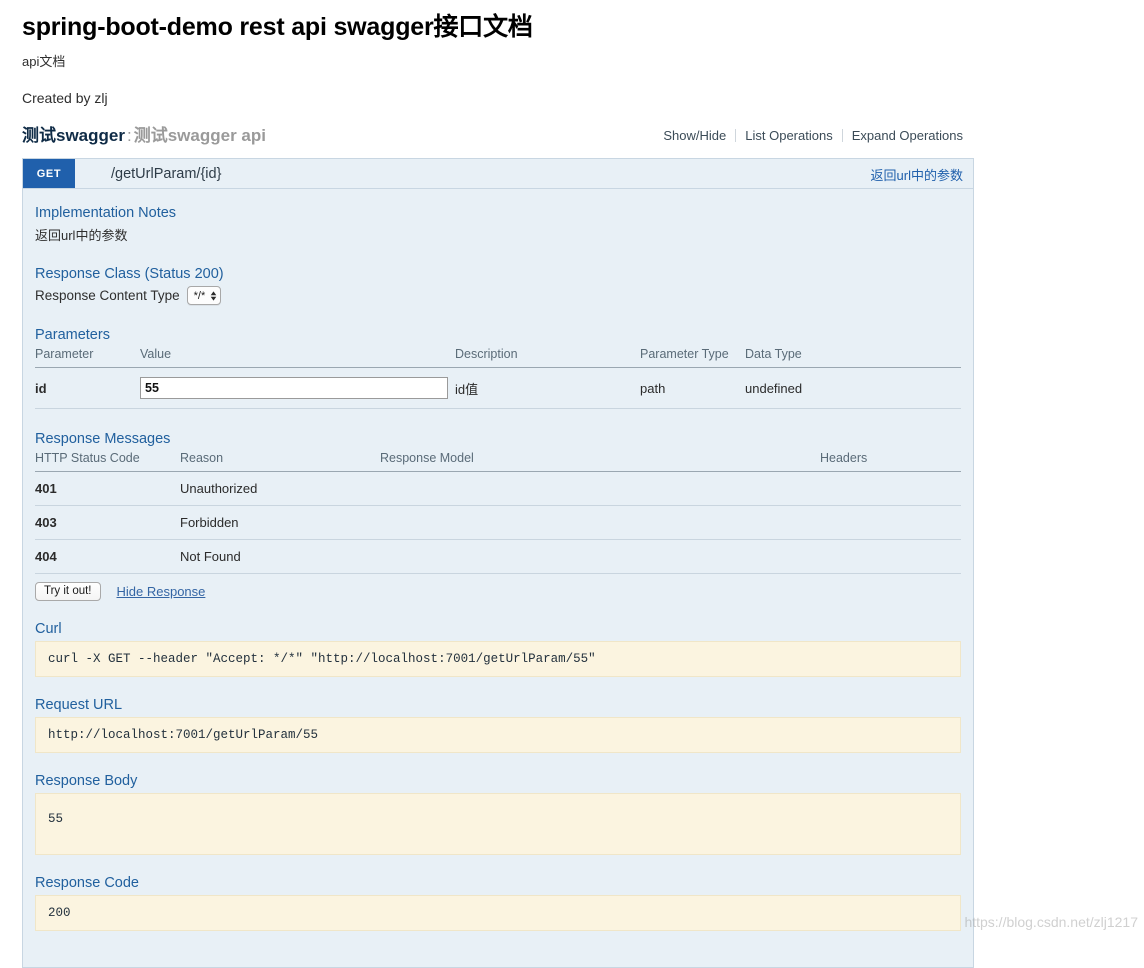  What do you see at coordinates (498, 591) in the screenshot?
I see `operation-actions: Try it out! Hide Response` at bounding box center [498, 591].